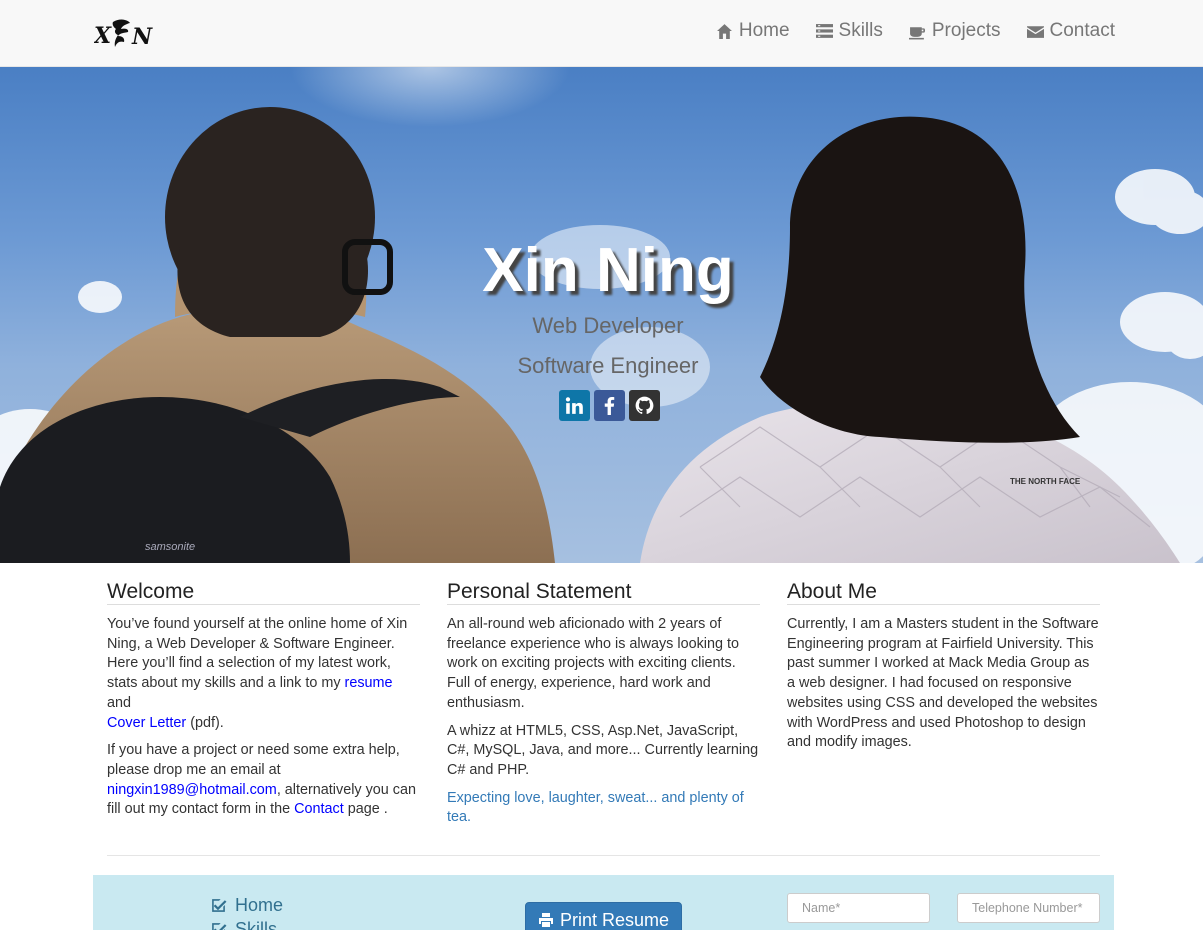  I want to click on print-icon, so click(545, 920).